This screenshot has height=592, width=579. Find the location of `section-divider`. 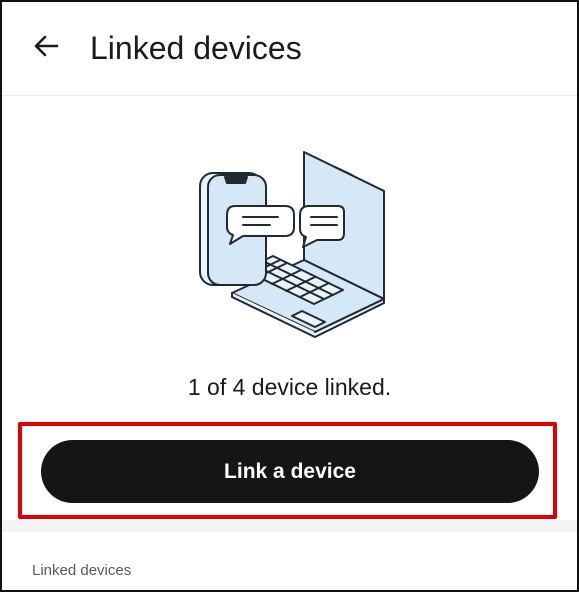

section-divider is located at coordinates (289, 526).